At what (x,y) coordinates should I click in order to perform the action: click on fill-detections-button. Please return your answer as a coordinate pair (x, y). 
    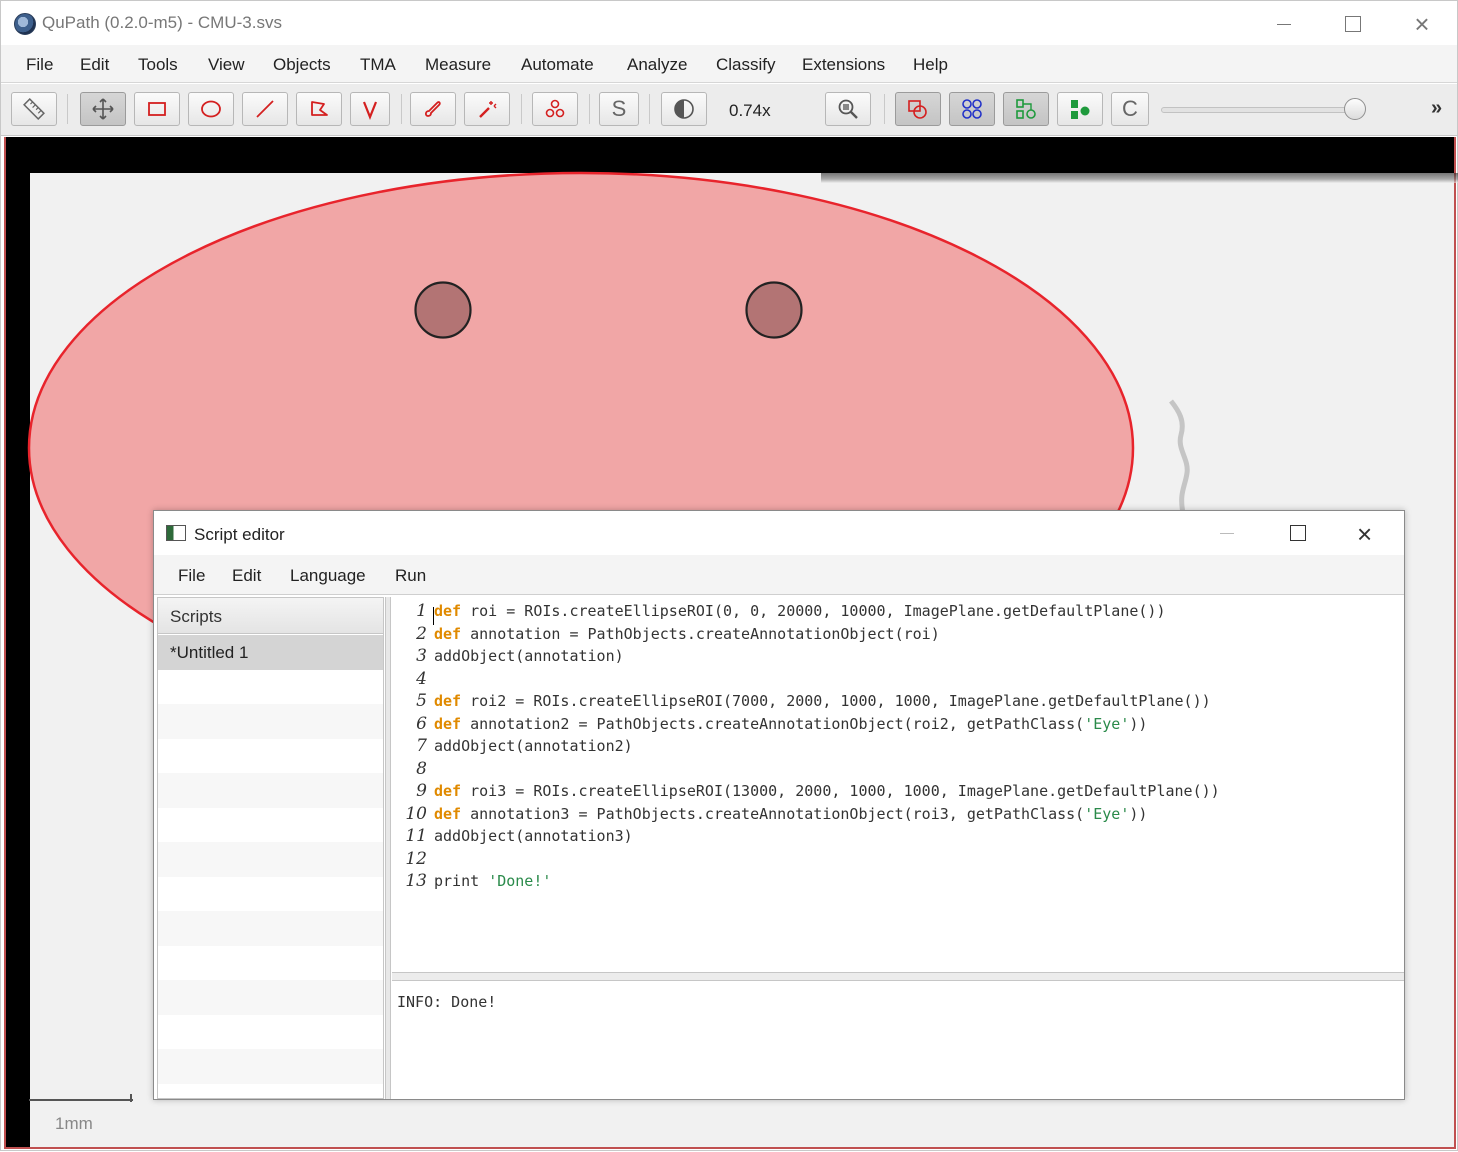
    Looking at the image, I should click on (1080, 109).